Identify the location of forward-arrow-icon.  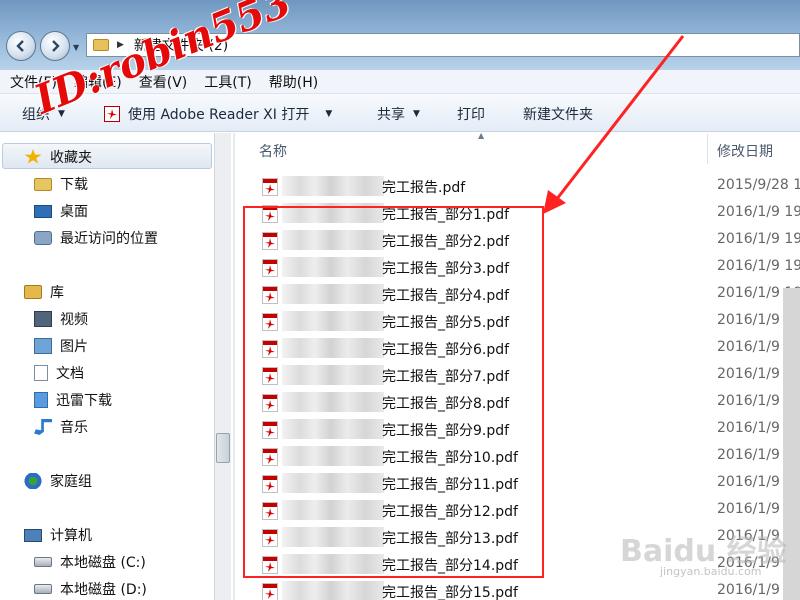
(56, 46).